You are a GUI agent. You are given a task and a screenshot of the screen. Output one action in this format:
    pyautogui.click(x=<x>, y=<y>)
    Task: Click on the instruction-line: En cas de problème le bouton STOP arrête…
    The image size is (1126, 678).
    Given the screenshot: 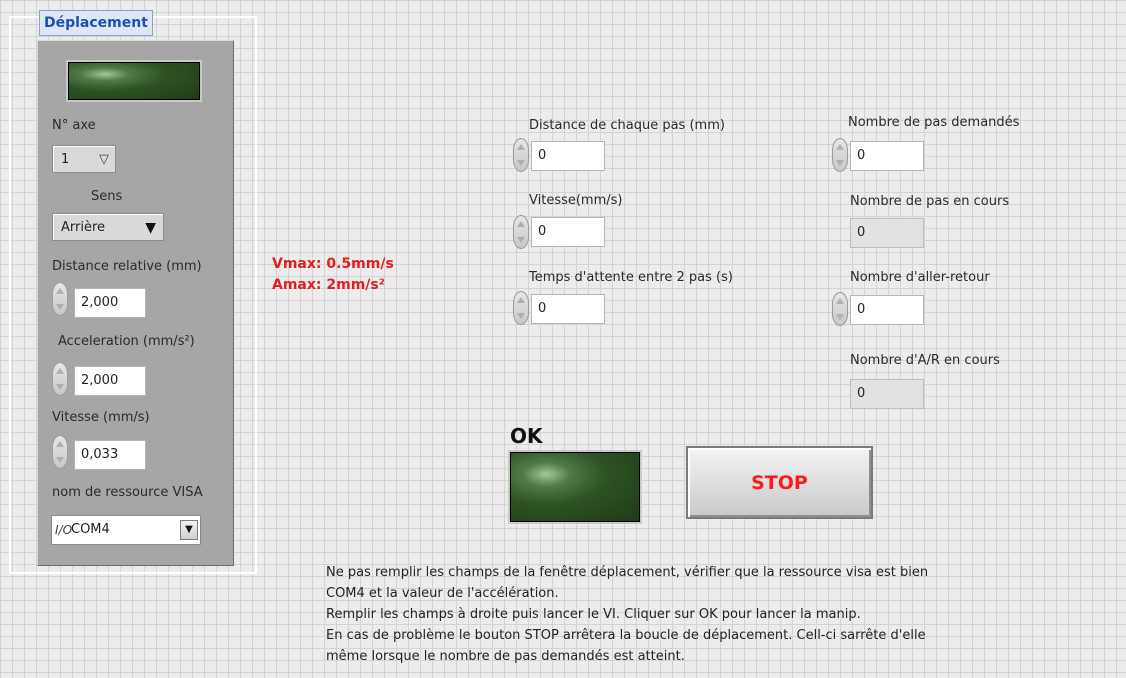 What is the action you would take?
    pyautogui.click(x=626, y=635)
    